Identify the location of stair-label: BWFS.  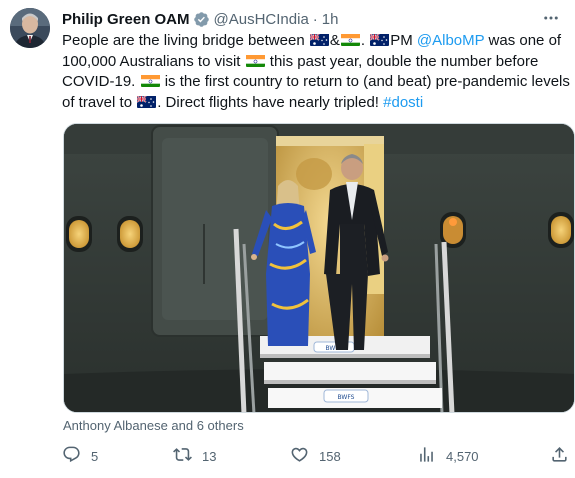
(346, 397).